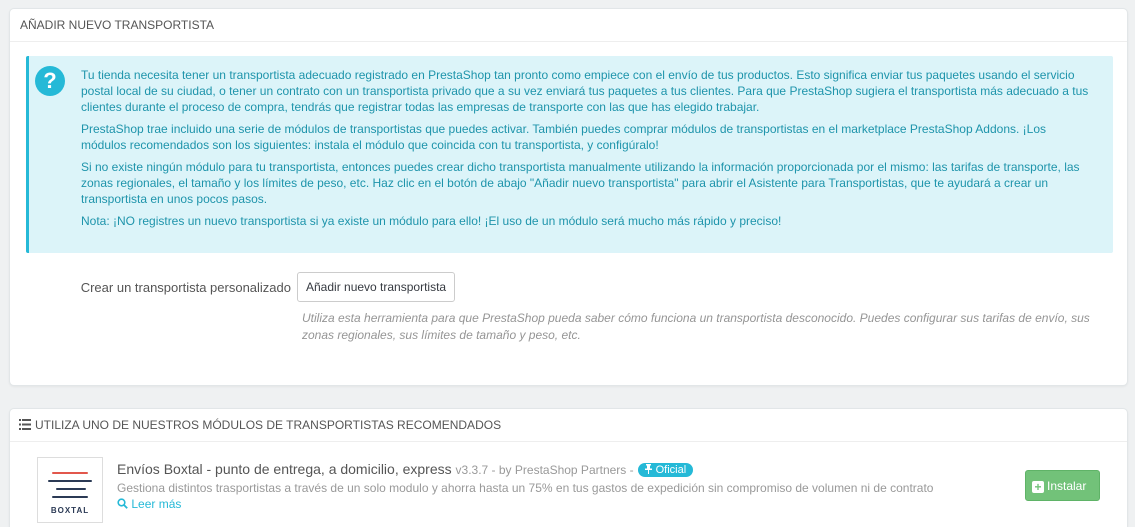 Image resolution: width=1135 pixels, height=527 pixels. I want to click on list-icon, so click(25, 426).